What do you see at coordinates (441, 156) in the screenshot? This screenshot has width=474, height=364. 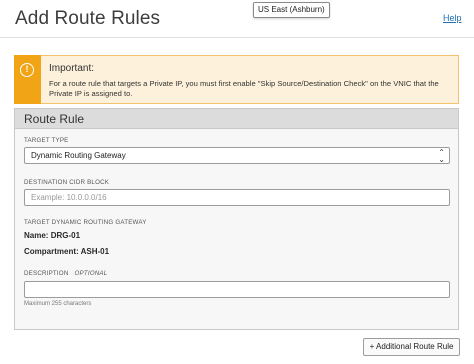 I see `chevron-up-down-icon: ⌃ ⌄` at bounding box center [441, 156].